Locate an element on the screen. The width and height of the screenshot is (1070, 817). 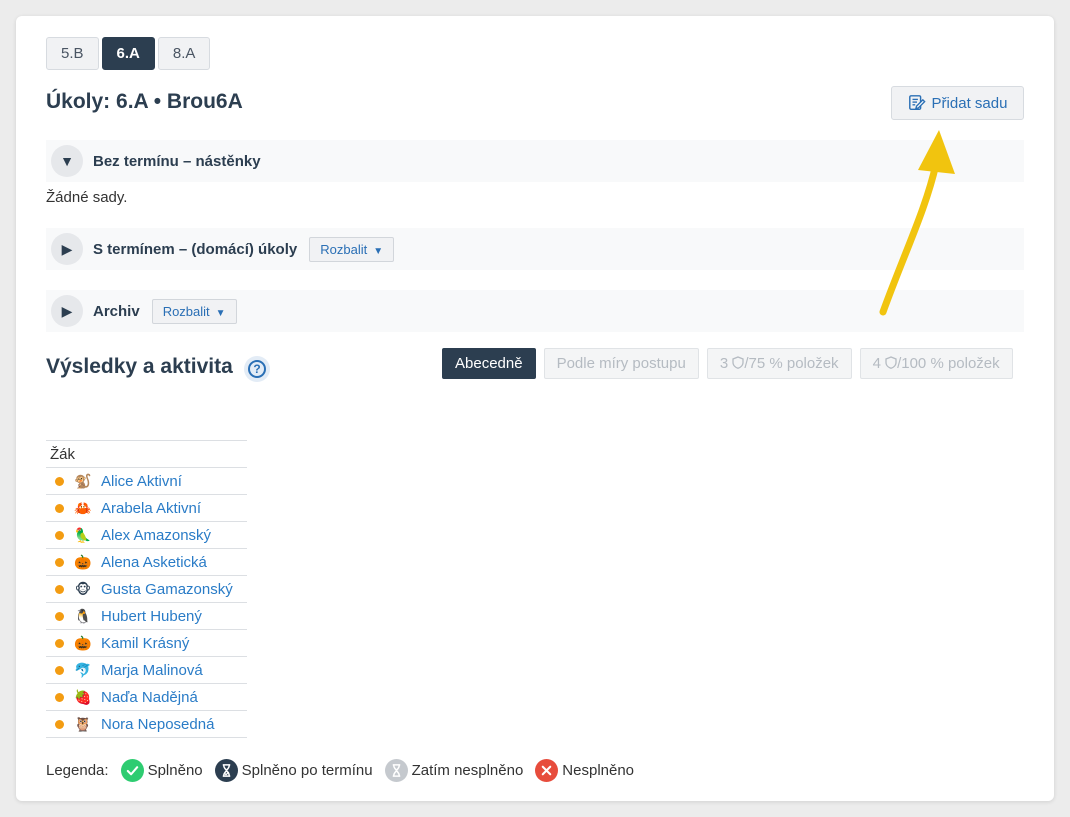
avatar-icon: 🦜 is located at coordinates (83, 534).